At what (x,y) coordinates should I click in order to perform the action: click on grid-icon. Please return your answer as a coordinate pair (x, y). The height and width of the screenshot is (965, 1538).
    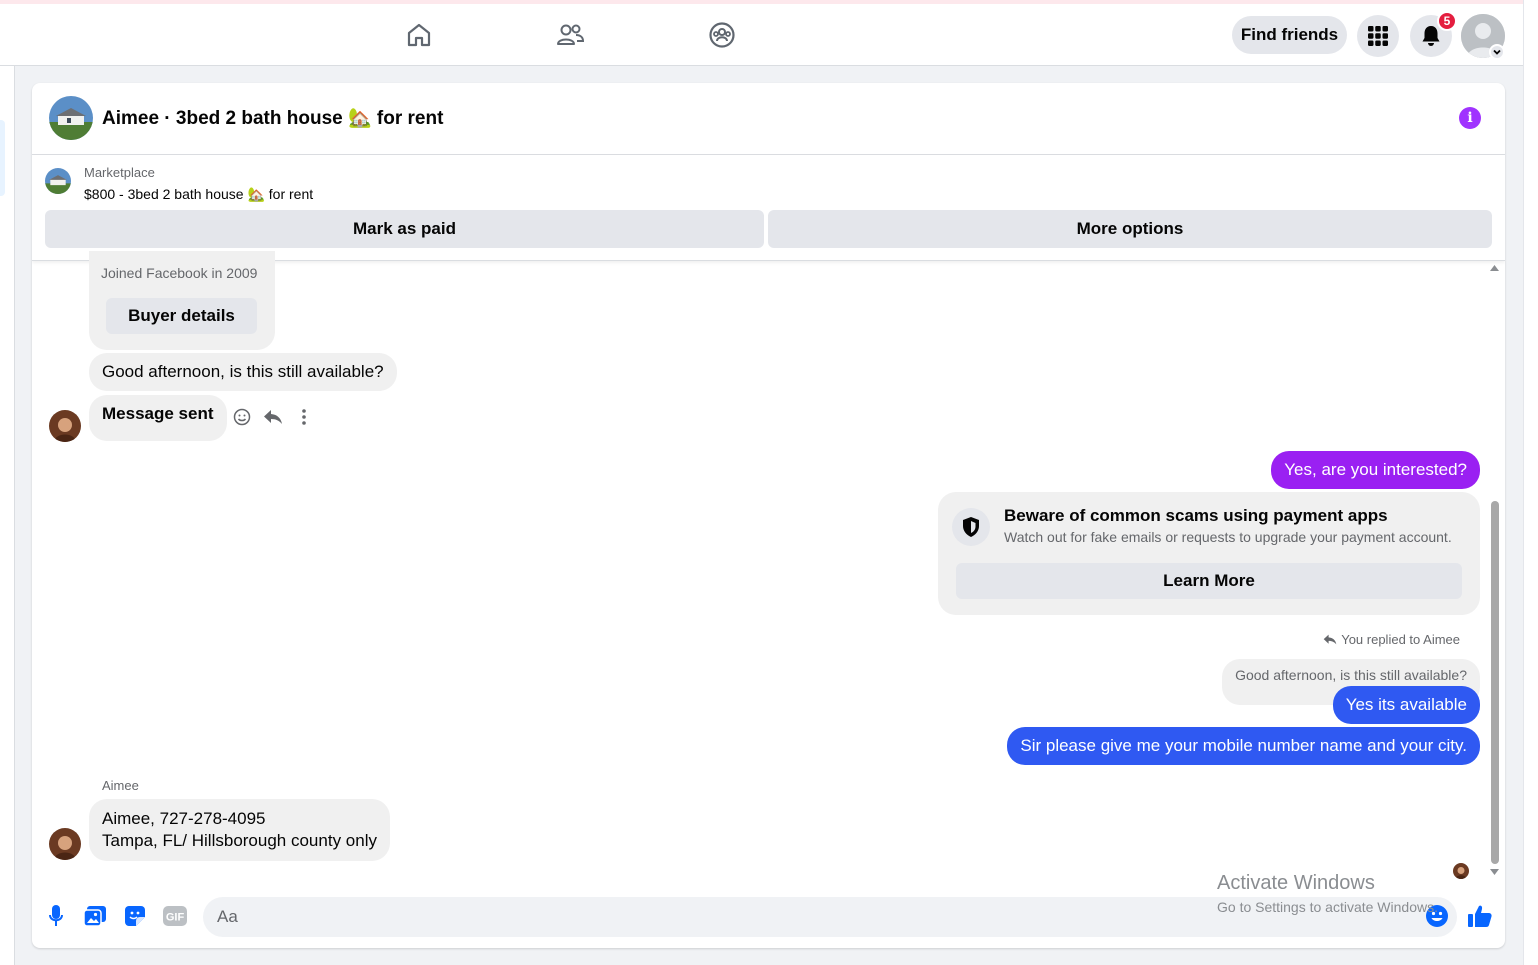
    Looking at the image, I should click on (1378, 36).